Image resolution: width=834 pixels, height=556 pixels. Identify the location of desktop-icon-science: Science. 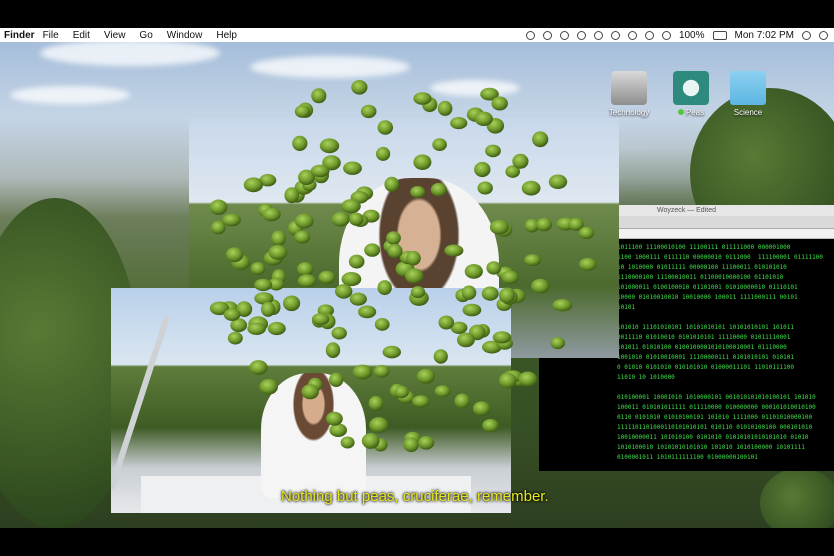
(748, 94).